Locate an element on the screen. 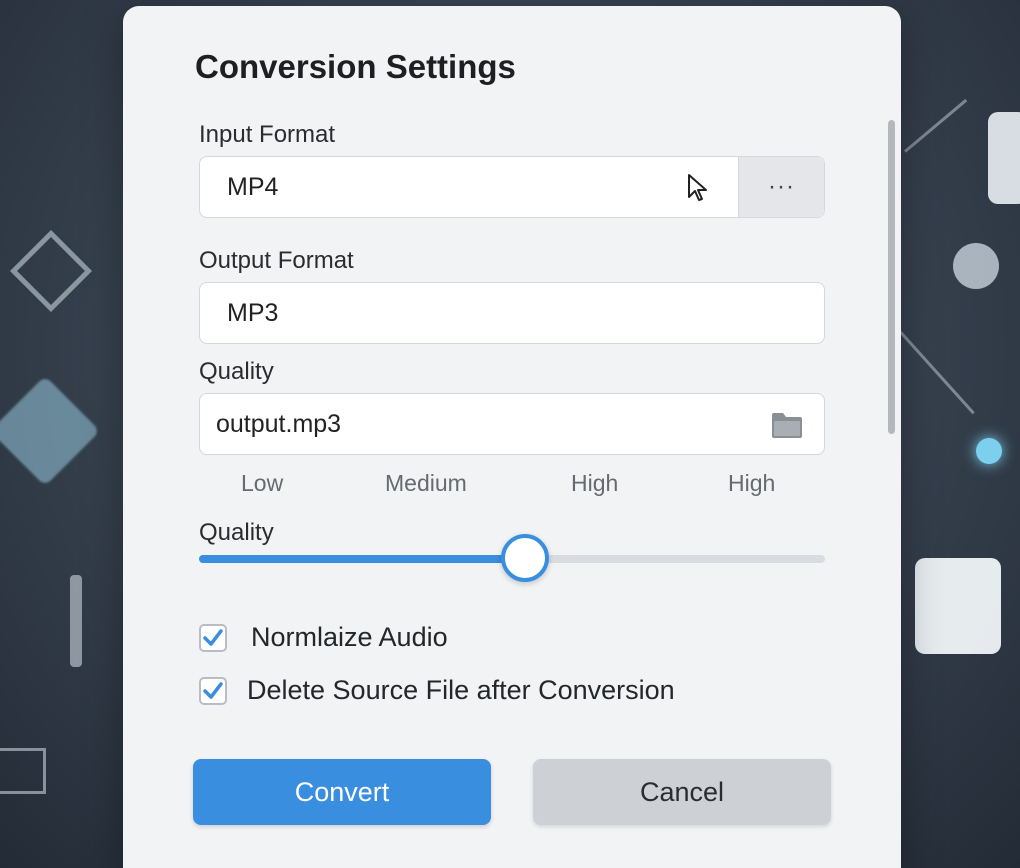 Image resolution: width=1020 pixels, height=868 pixels. convert-button: Convert is located at coordinates (342, 792).